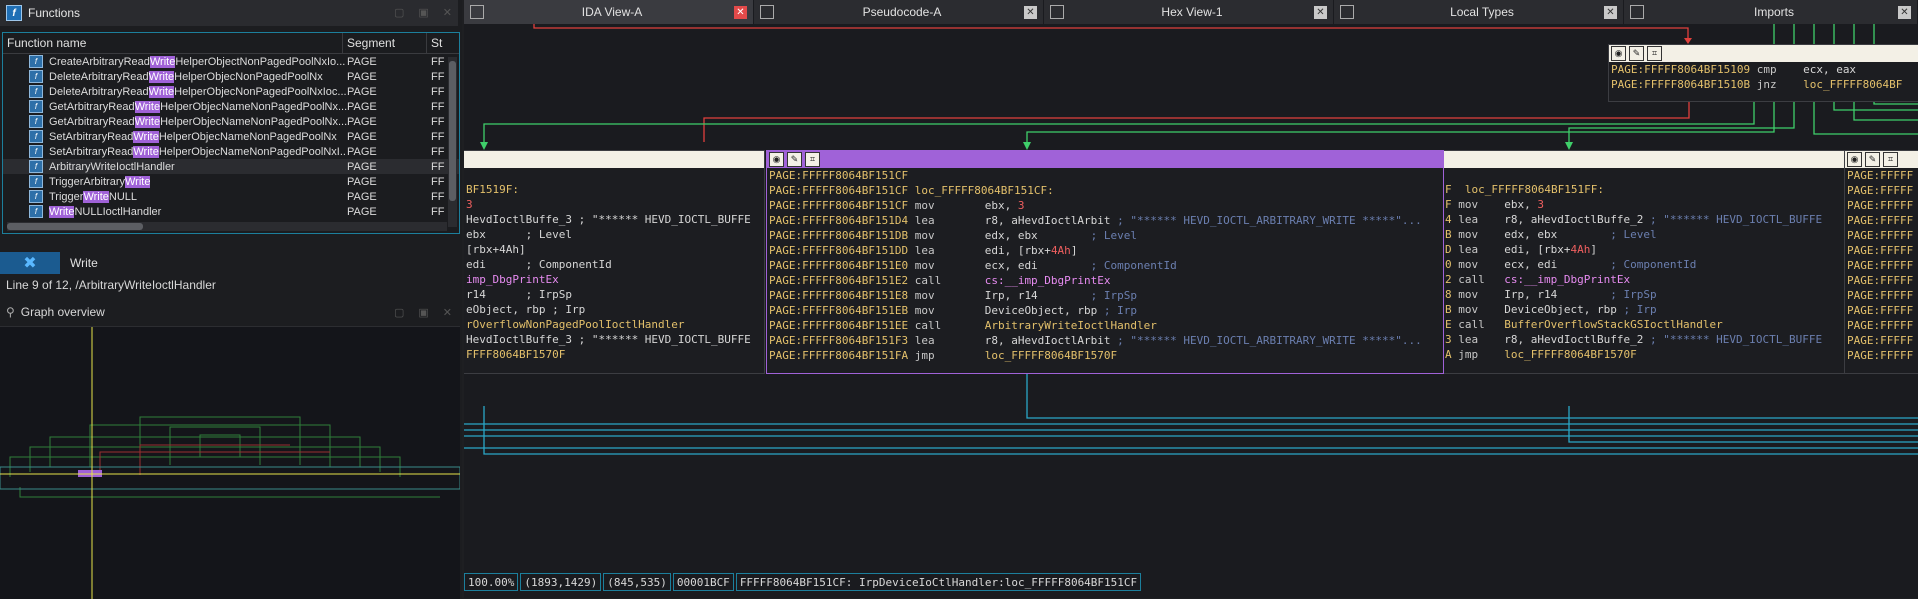 This screenshot has height=599, width=1918. I want to click on functions-table-header: Function name Segment St, so click(231, 43).